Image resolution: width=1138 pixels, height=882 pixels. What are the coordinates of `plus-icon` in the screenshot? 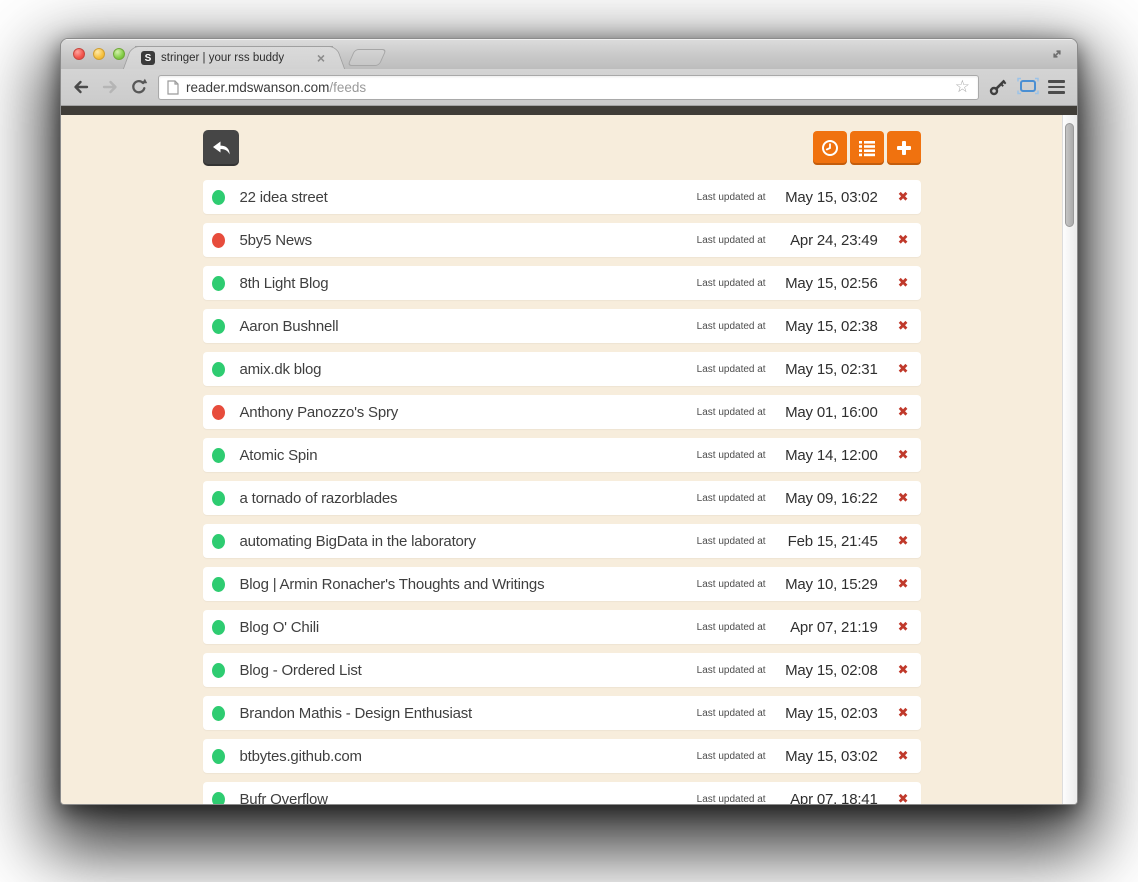 It's located at (903, 148).